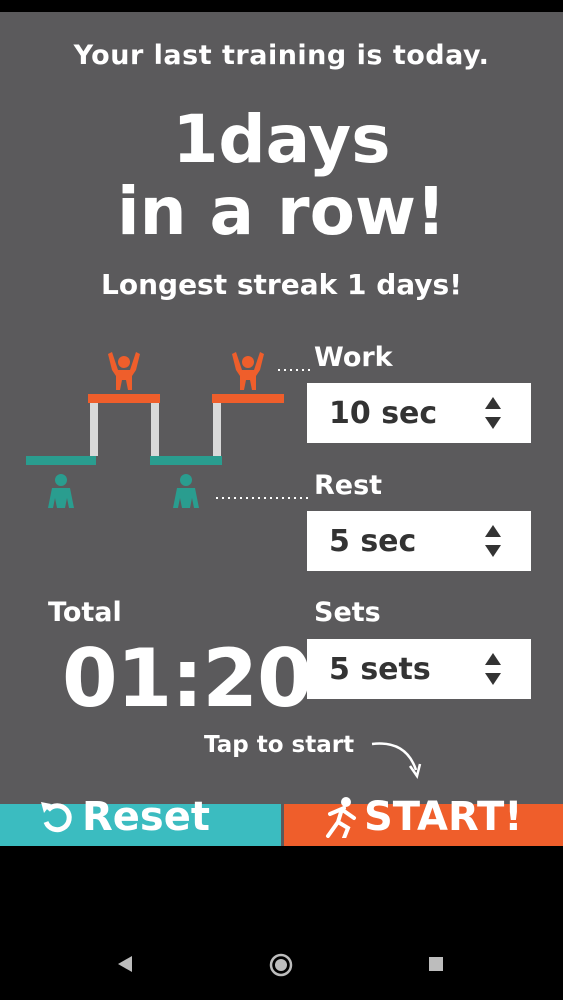 The image size is (563, 1000). Describe the element at coordinates (443, 817) in the screenshot. I see `start-label: START!` at that location.